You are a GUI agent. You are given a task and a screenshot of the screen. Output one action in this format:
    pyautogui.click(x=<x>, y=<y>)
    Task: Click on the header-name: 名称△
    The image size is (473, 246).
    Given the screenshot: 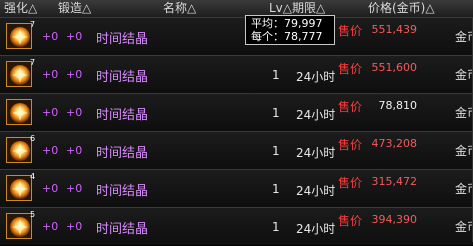 What is the action you would take?
    pyautogui.click(x=179, y=8)
    